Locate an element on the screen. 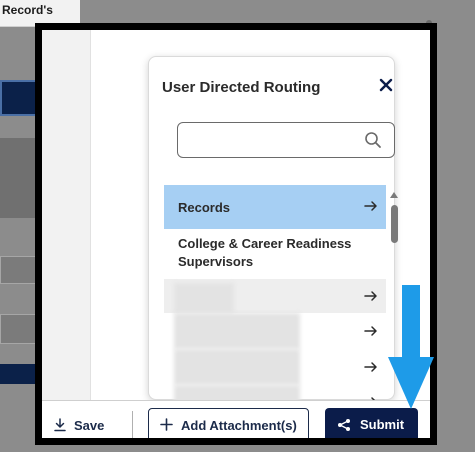 The width and height of the screenshot is (475, 452). background-record-label: Record's is located at coordinates (27, 10).